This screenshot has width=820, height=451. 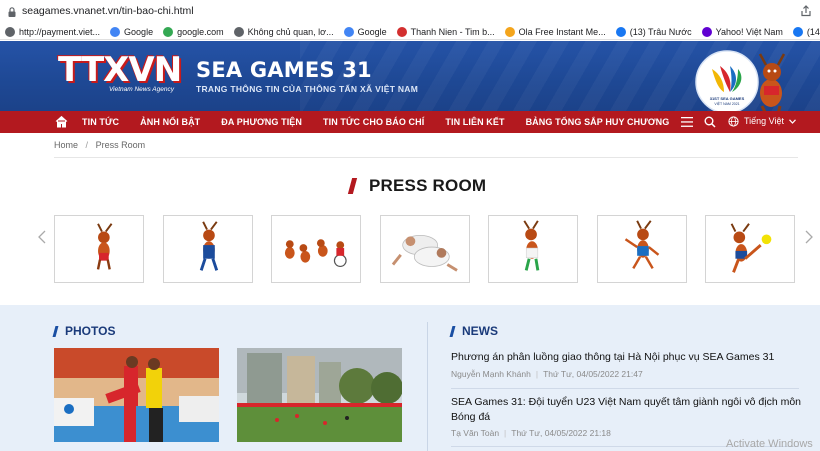 What do you see at coordinates (509, 31) in the screenshot?
I see `ola-icon` at bounding box center [509, 31].